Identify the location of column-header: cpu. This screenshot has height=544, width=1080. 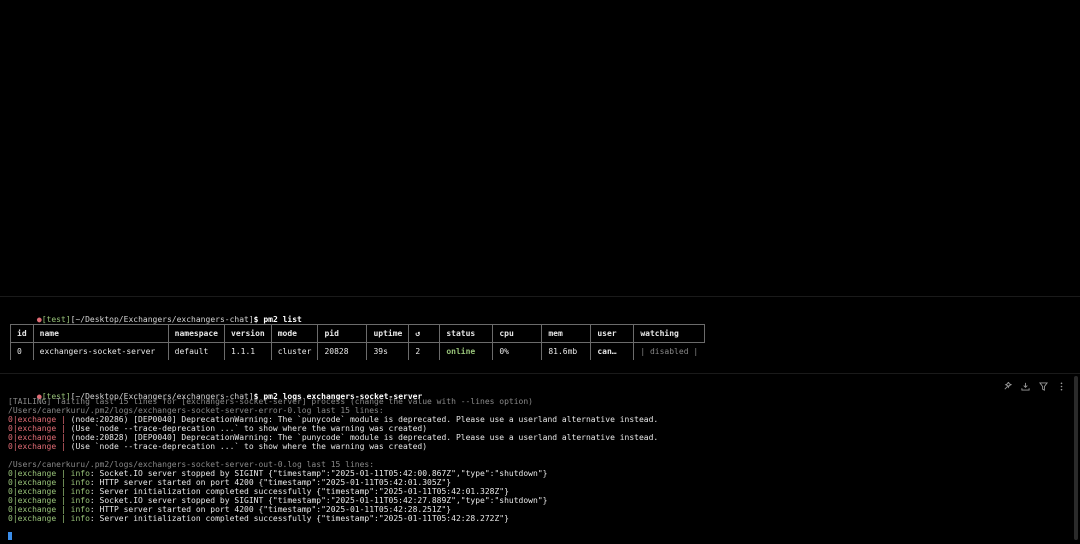
(517, 333).